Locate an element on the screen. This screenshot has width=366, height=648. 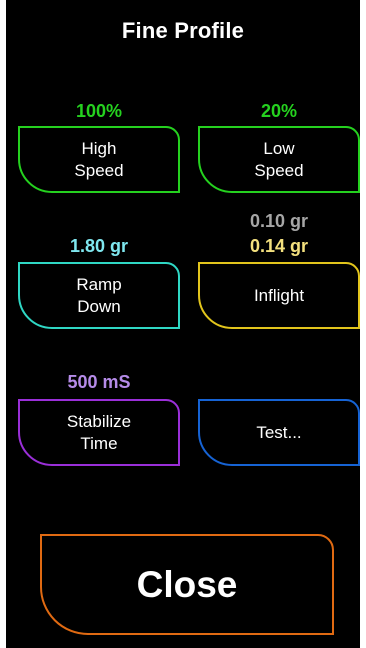
stabilize-time-button: Stabilize Time is located at coordinates (99, 432).